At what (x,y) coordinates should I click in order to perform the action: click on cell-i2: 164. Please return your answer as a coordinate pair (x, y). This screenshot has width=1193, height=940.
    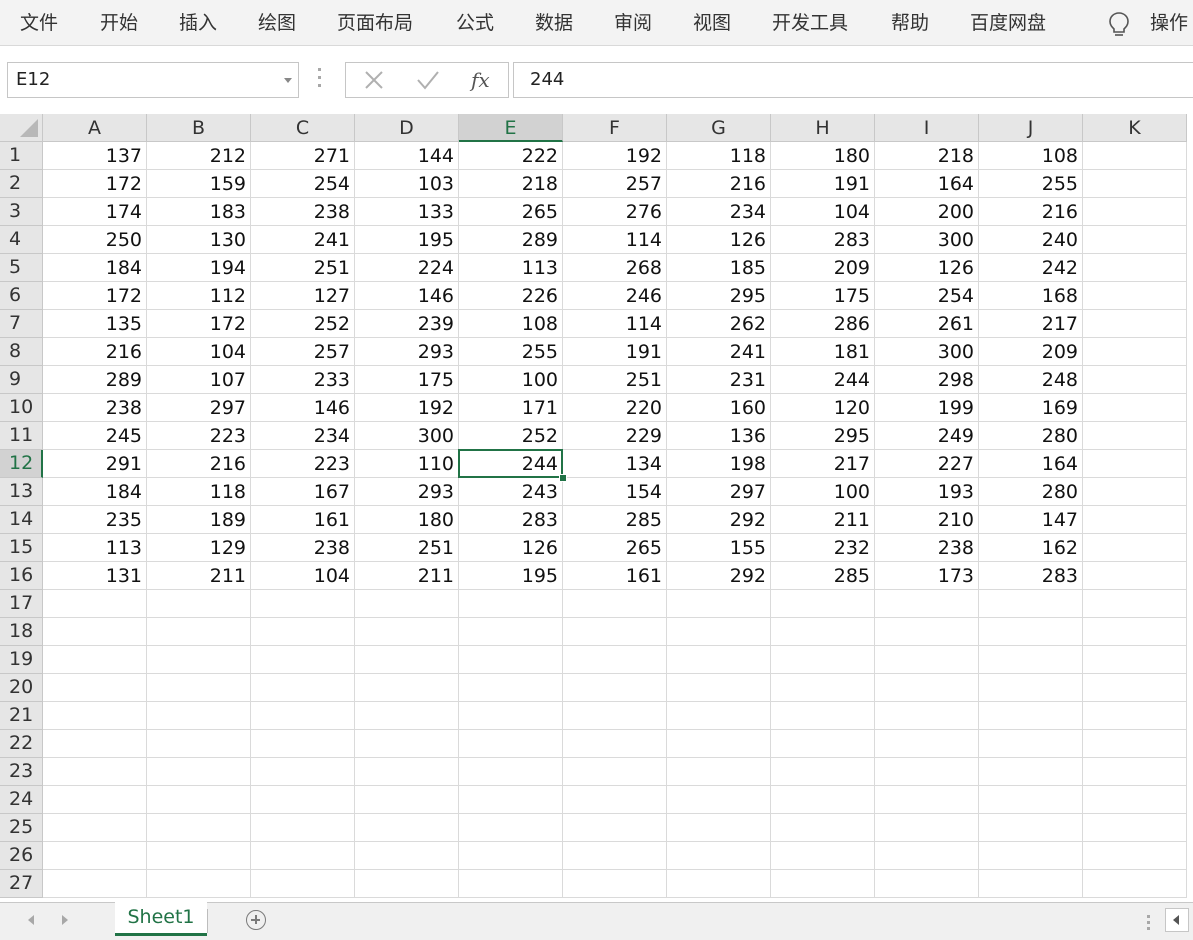
    Looking at the image, I should click on (927, 184).